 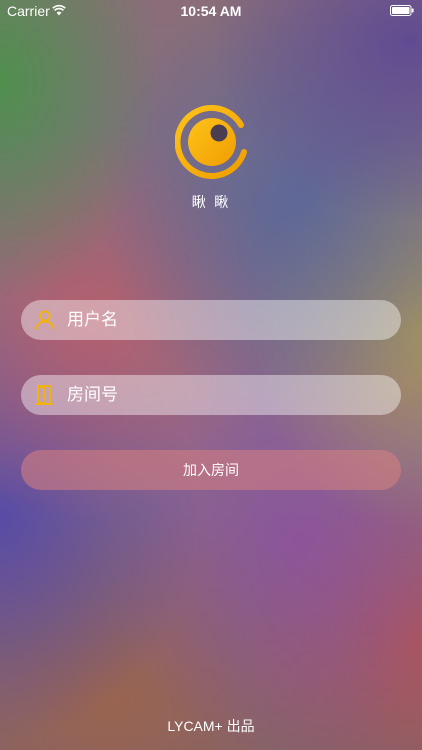 I want to click on status-bar: Carrier 10:54 AM, so click(x=211, y=11).